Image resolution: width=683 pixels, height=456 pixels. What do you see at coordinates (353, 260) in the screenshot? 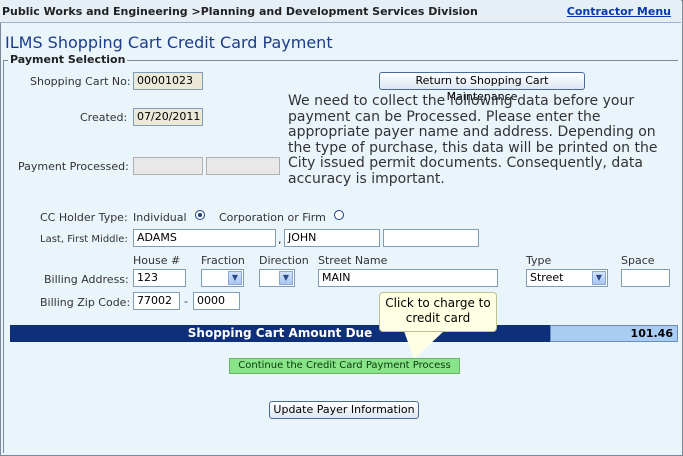
I see `street-name-column-header: Street Name` at bounding box center [353, 260].